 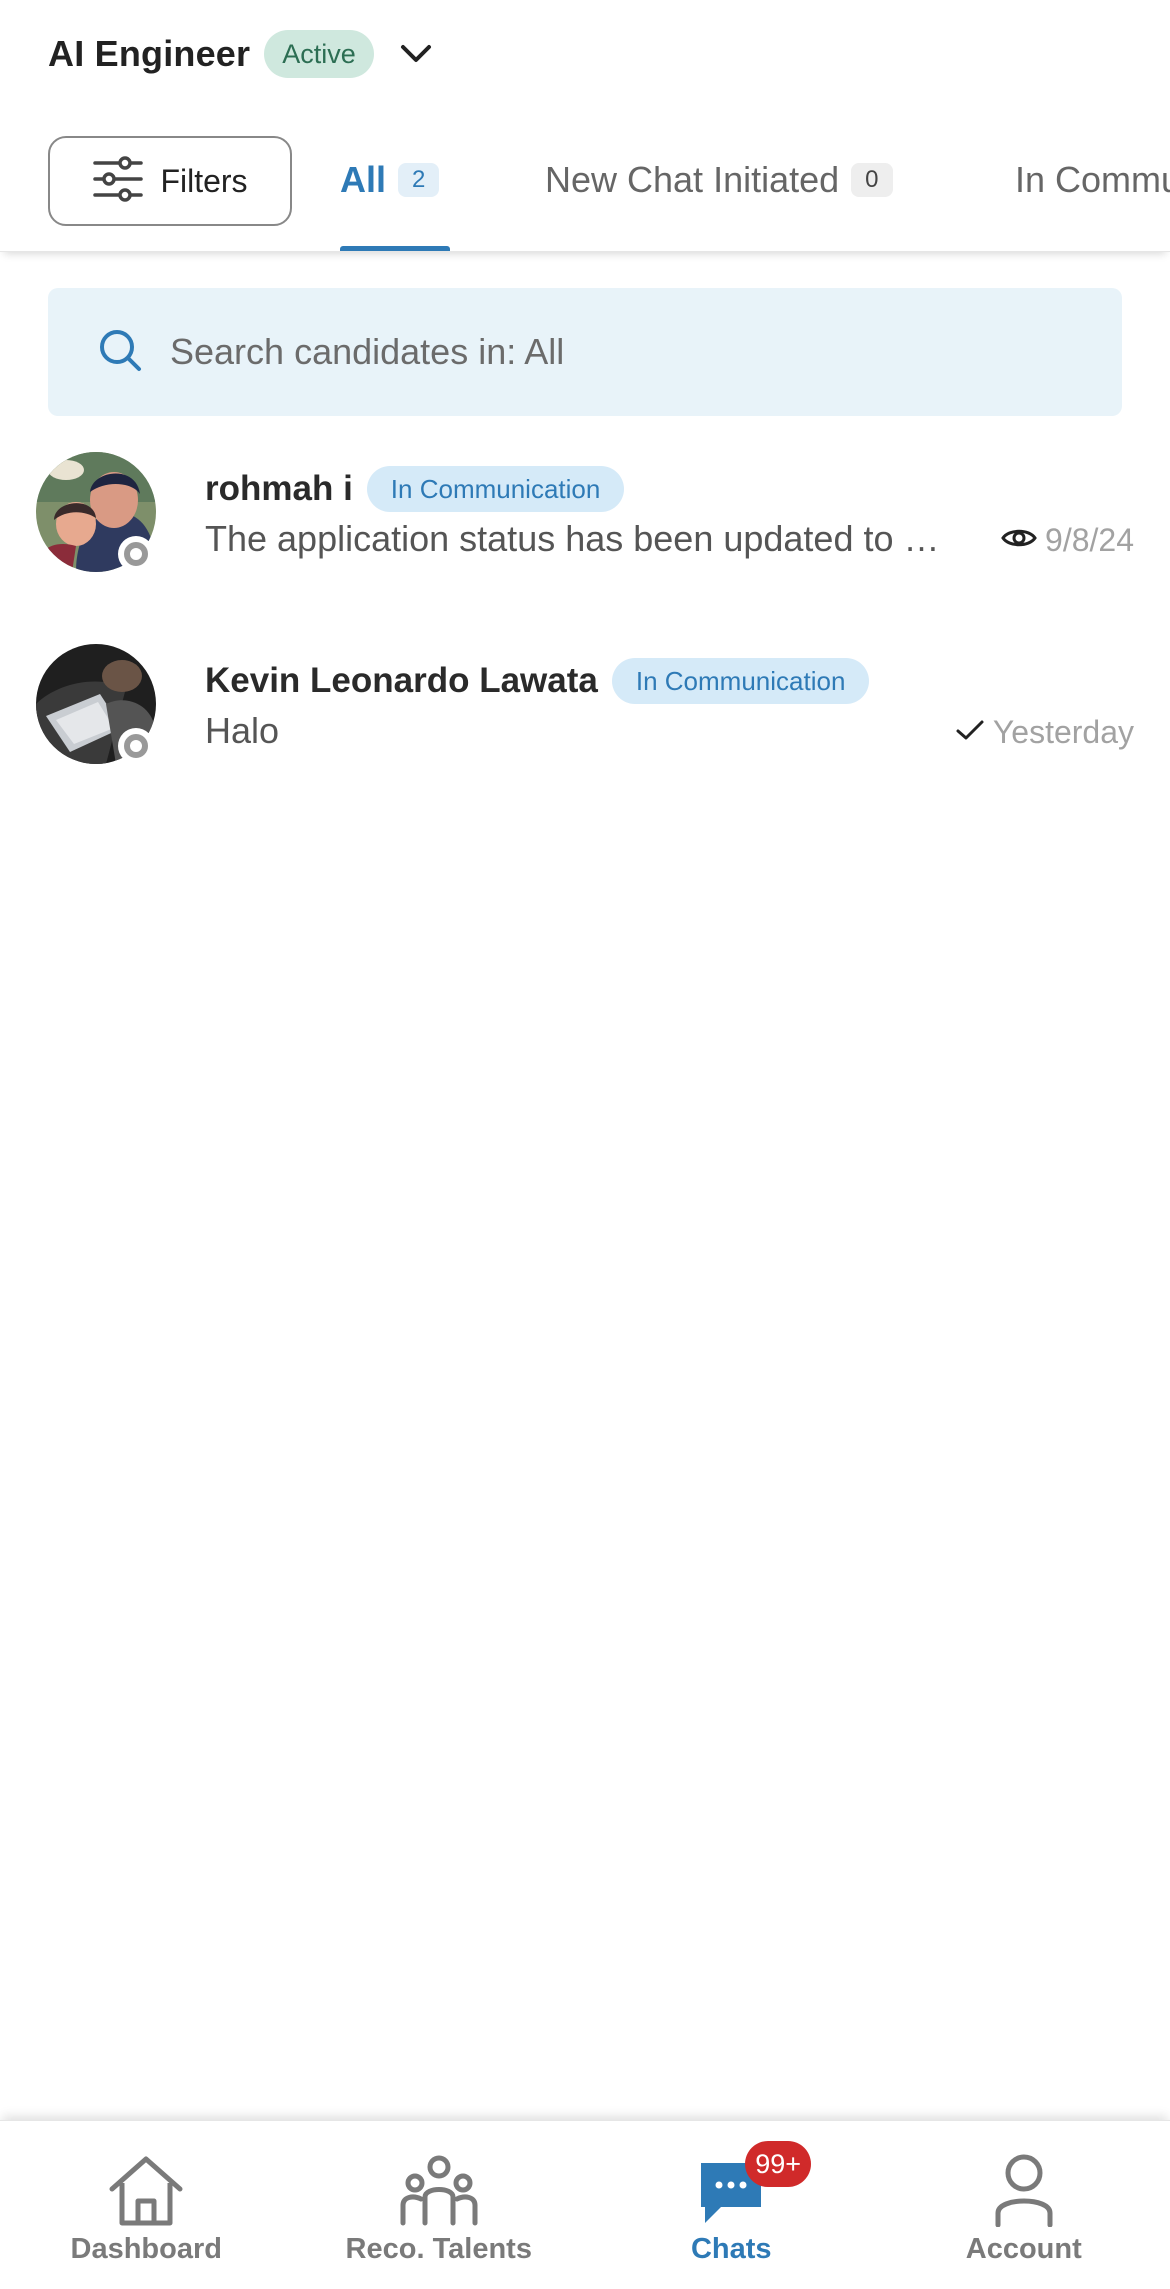 I want to click on nav-label: Dashboard, so click(x=146, y=2249).